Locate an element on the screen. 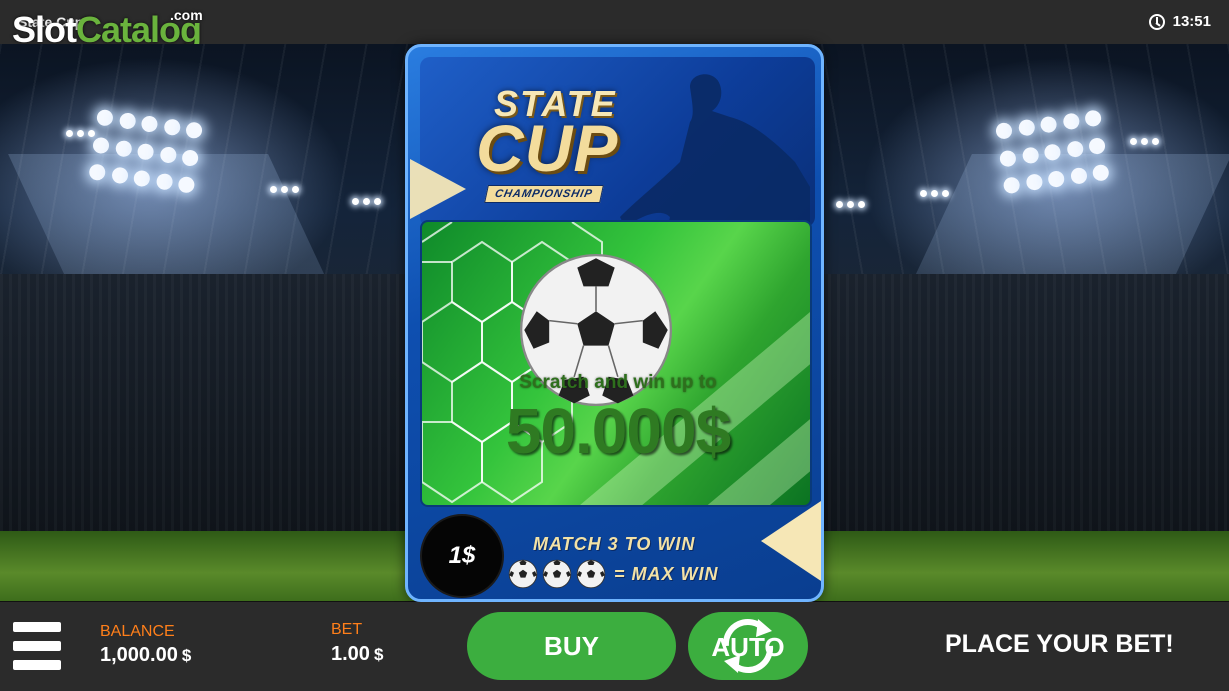 Image resolution: width=1229 pixels, height=691 pixels. balance-display: 1,000.00 $ is located at coordinates (145, 655).